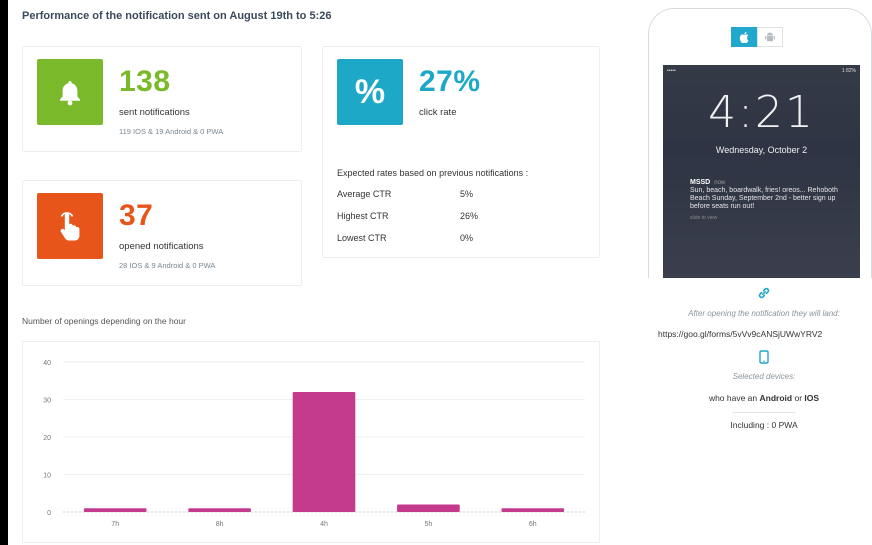 This screenshot has width=872, height=545. What do you see at coordinates (760, 334) in the screenshot?
I see `landing-url: https://goo.gl/forms/5vVv9cANSjUWwYRV2` at bounding box center [760, 334].